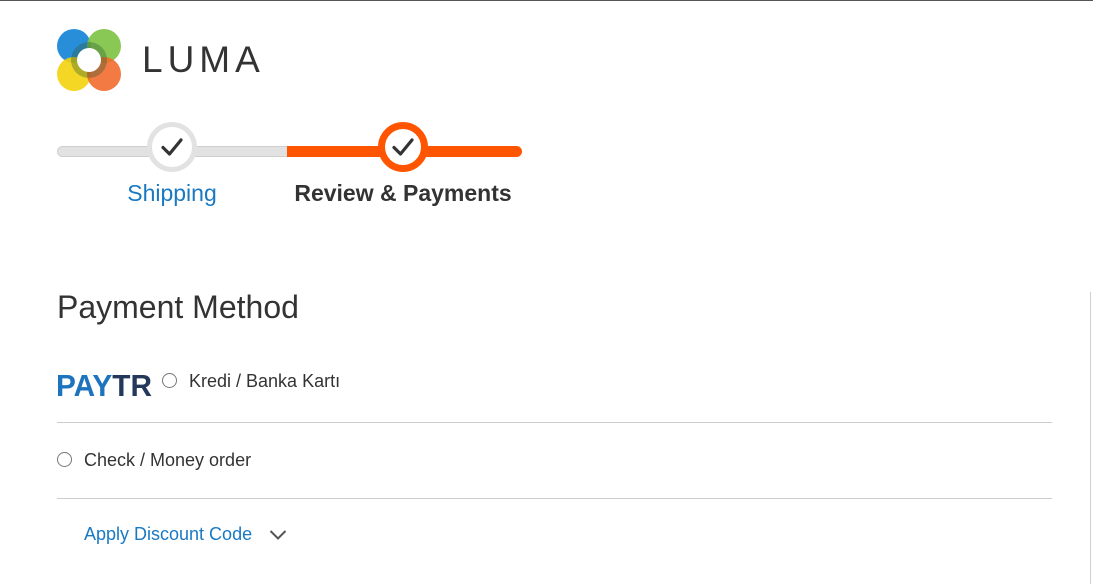 The image size is (1093, 584). Describe the element at coordinates (264, 381) in the screenshot. I see `payment-label-paytr: Kredi / Banka Kartı` at that location.